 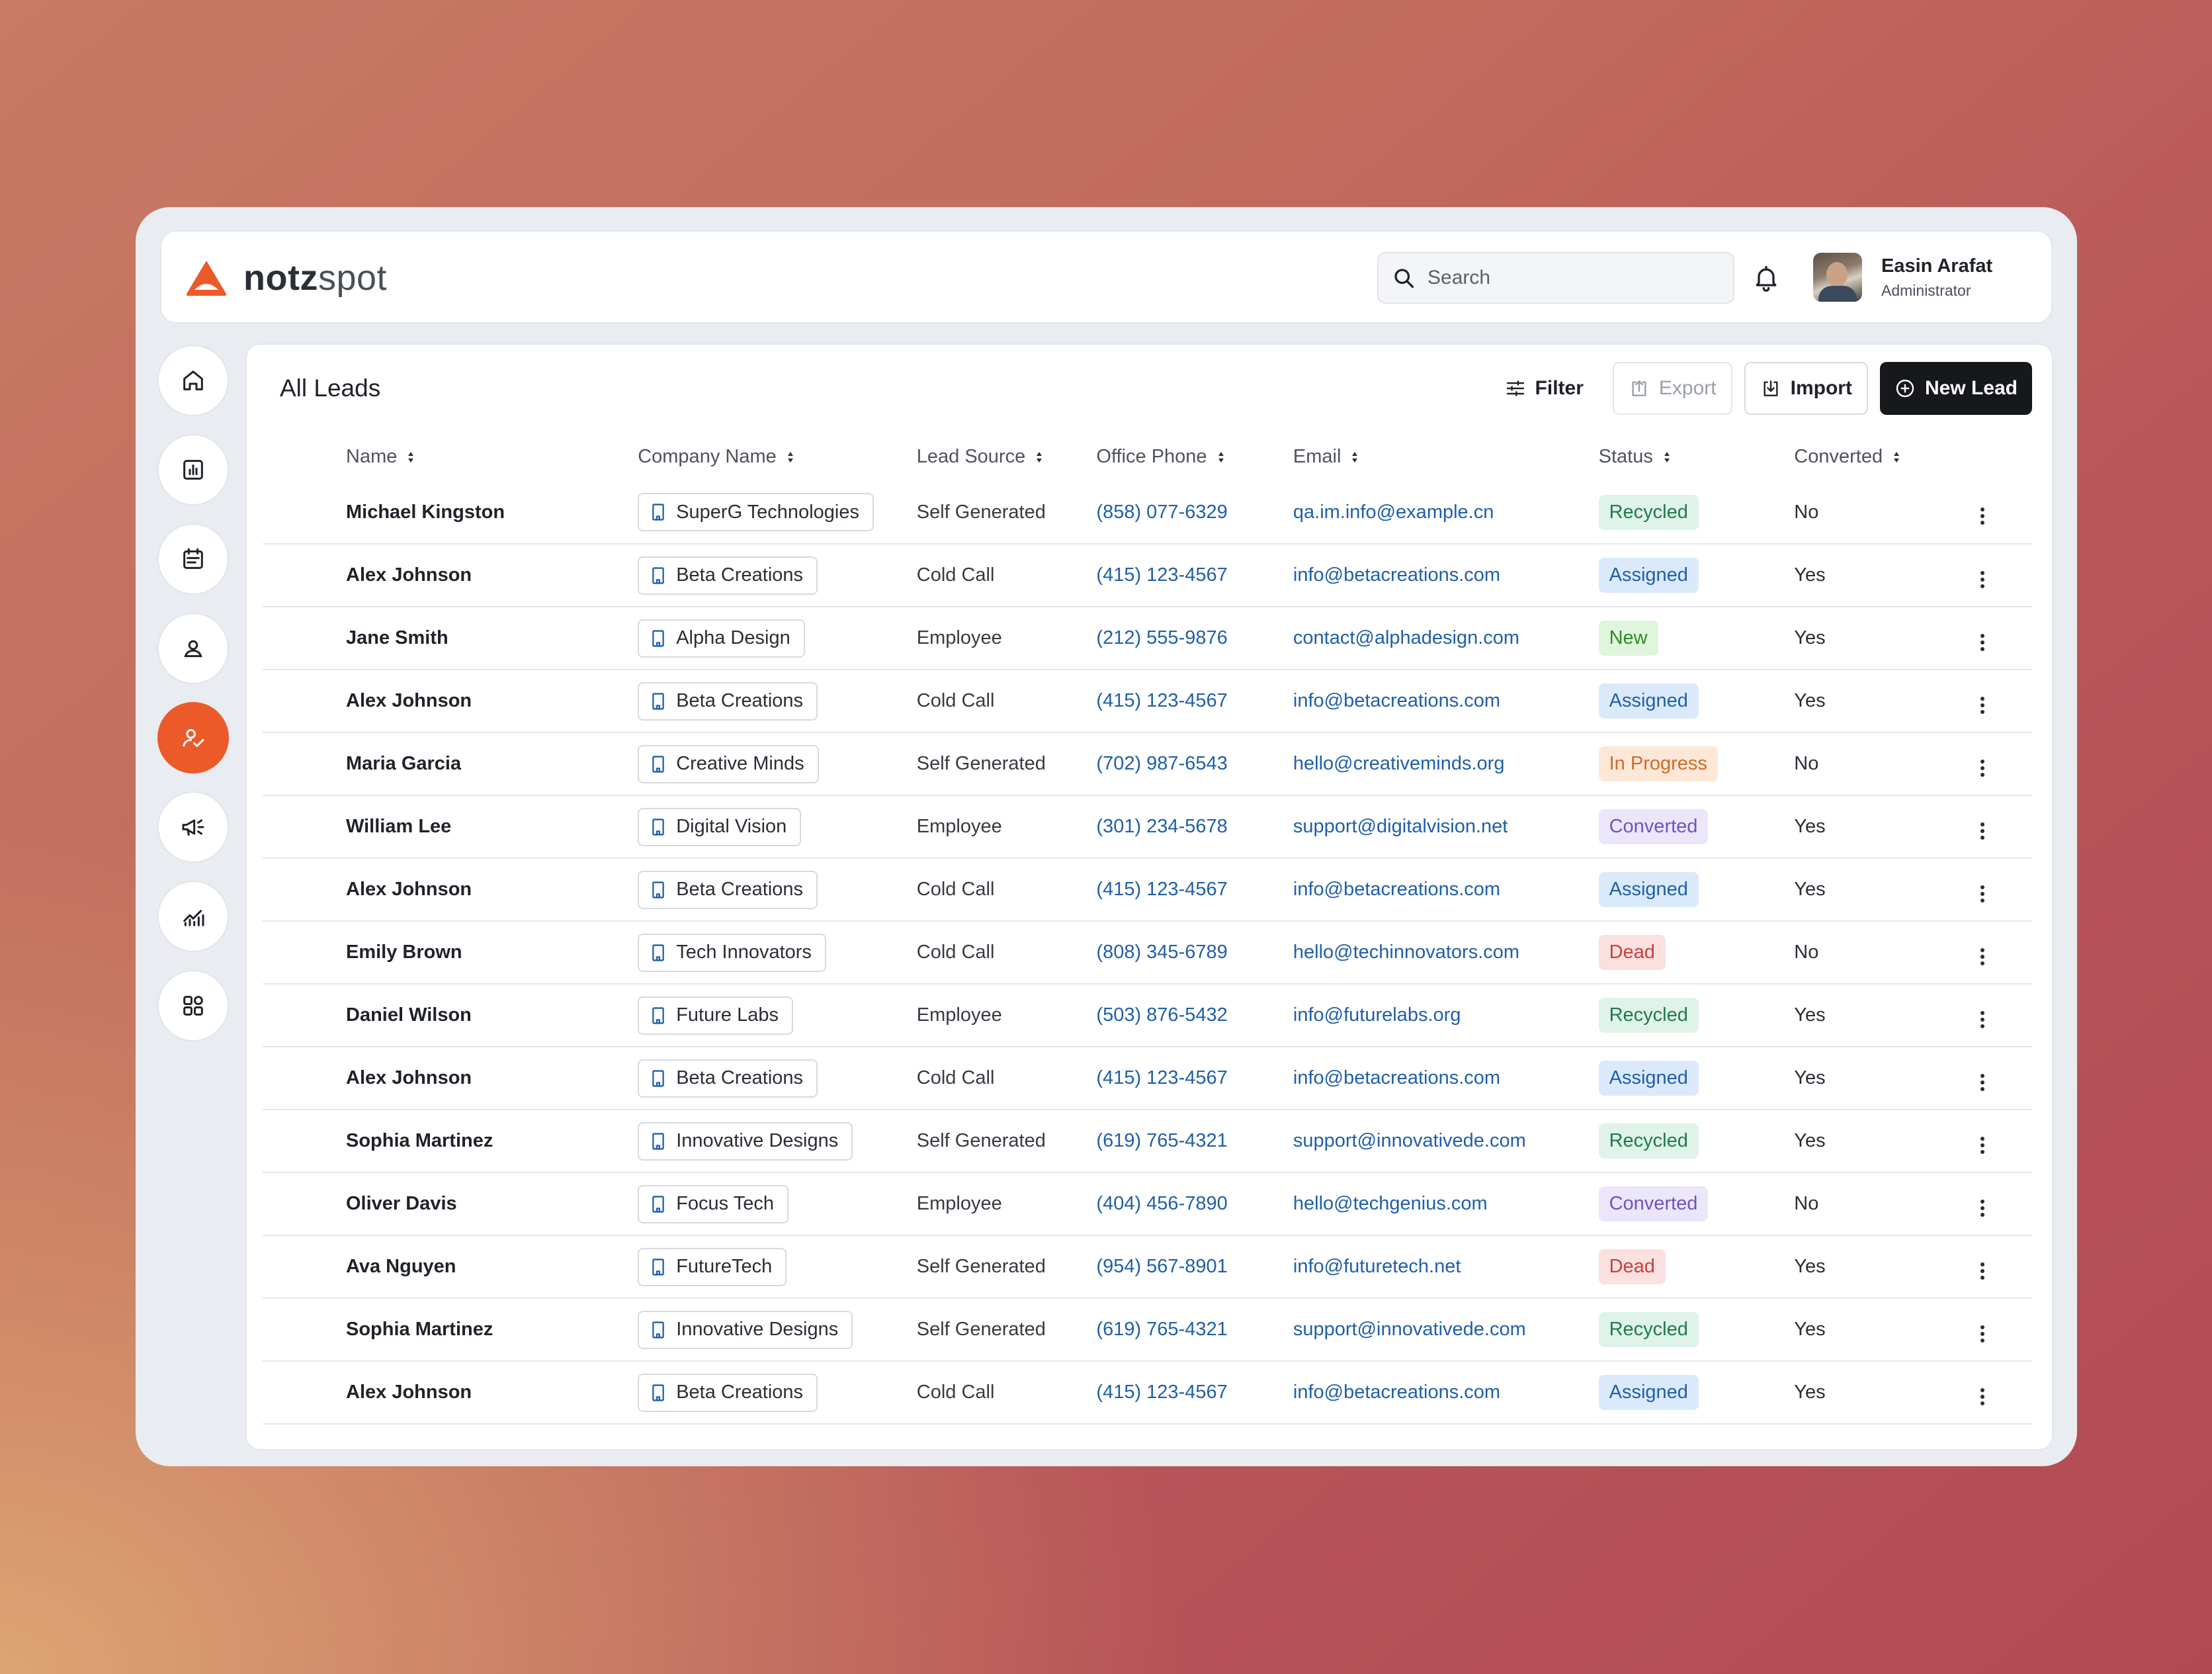 I want to click on office-phone: (954) 567-8901, so click(x=1194, y=1267).